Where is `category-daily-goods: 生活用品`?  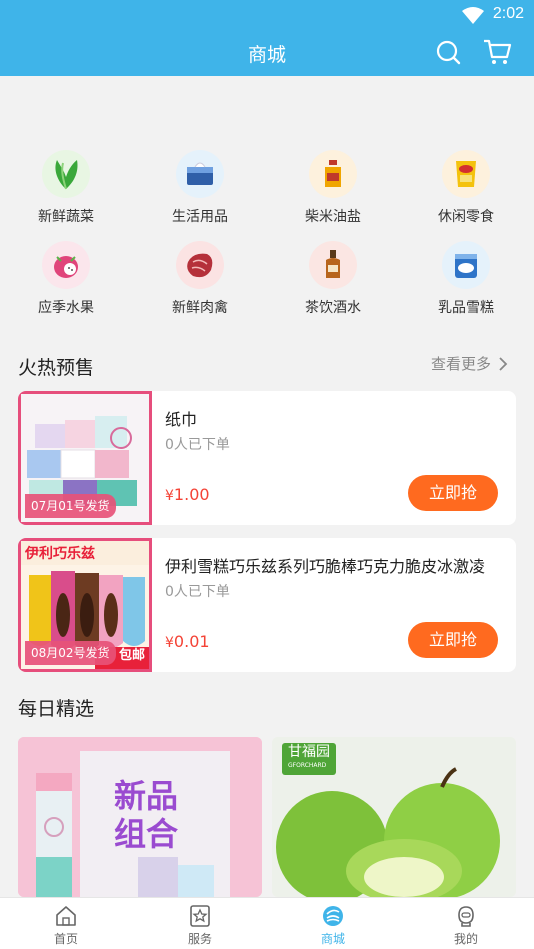
category-daily-goods: 生活用品 is located at coordinates (200, 188).